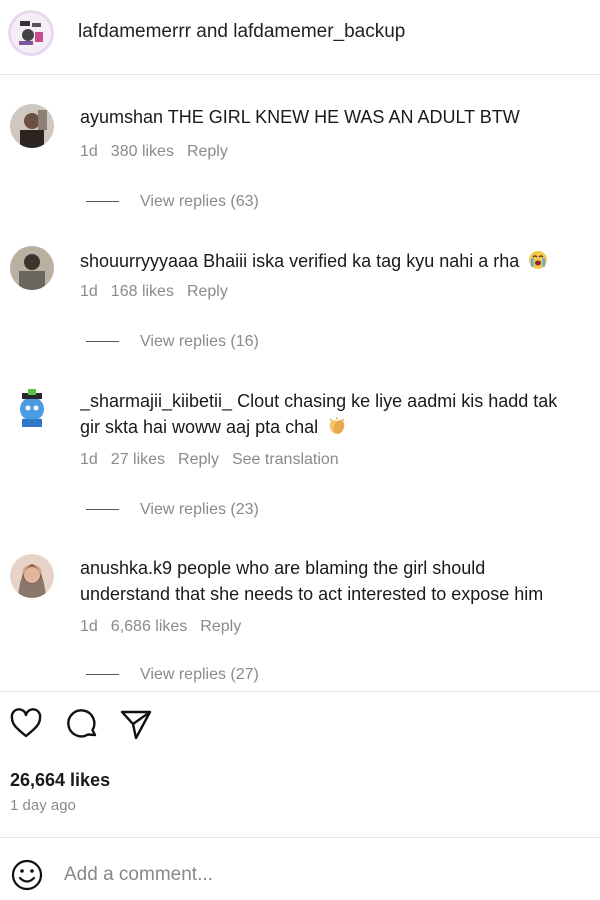 The height and width of the screenshot is (900, 600). What do you see at coordinates (199, 341) in the screenshot?
I see `view-replies-label: View replies (16)` at bounding box center [199, 341].